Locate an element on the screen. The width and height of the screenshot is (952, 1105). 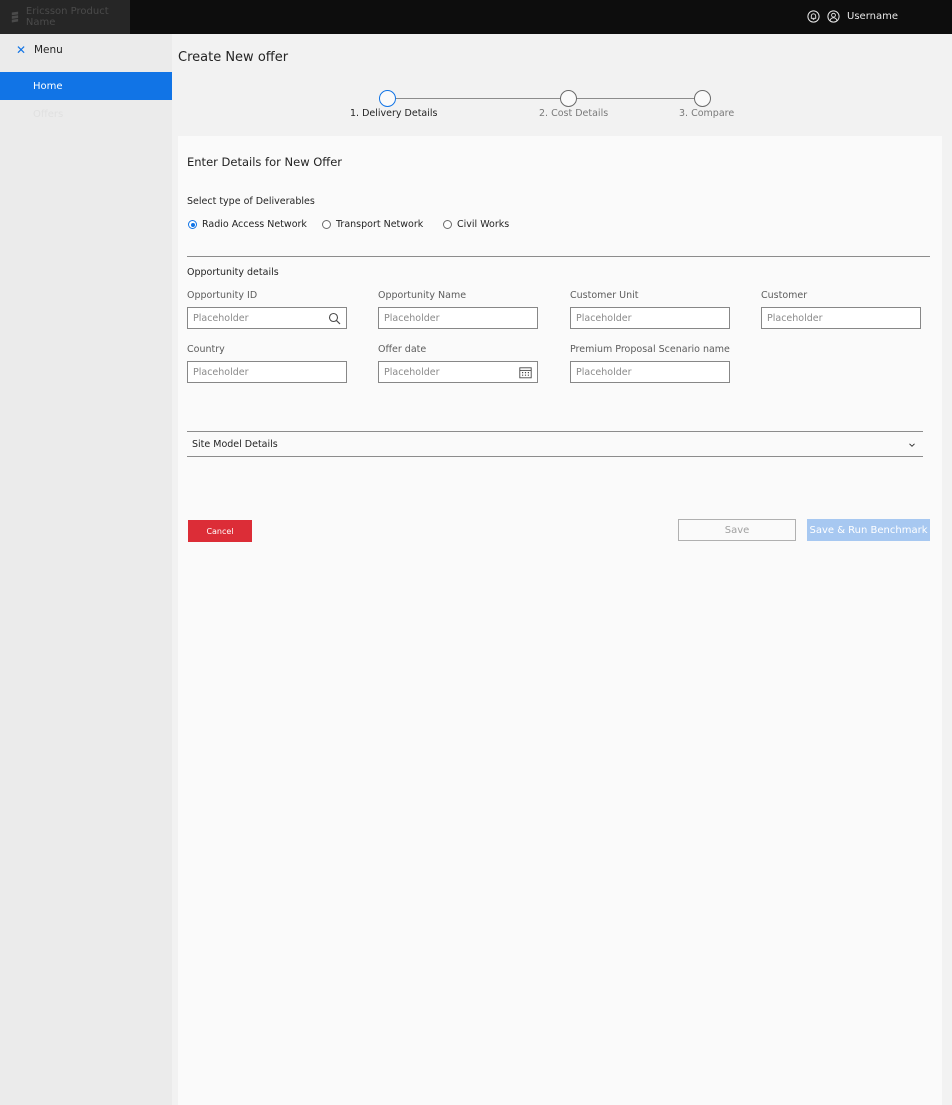
ericsson-logo-icon is located at coordinates (15, 16).